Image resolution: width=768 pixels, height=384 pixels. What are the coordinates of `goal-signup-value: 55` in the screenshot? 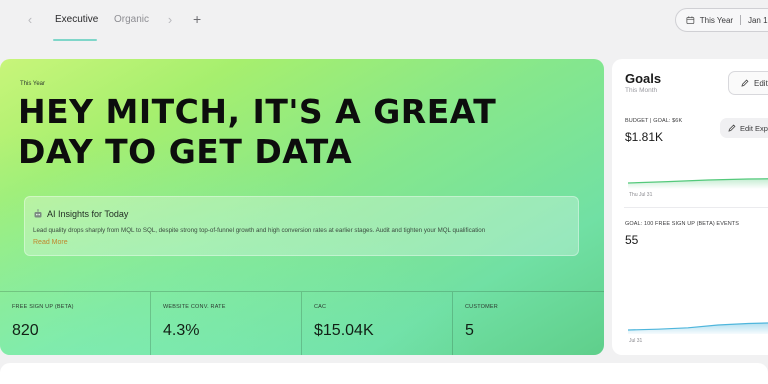 It's located at (632, 240).